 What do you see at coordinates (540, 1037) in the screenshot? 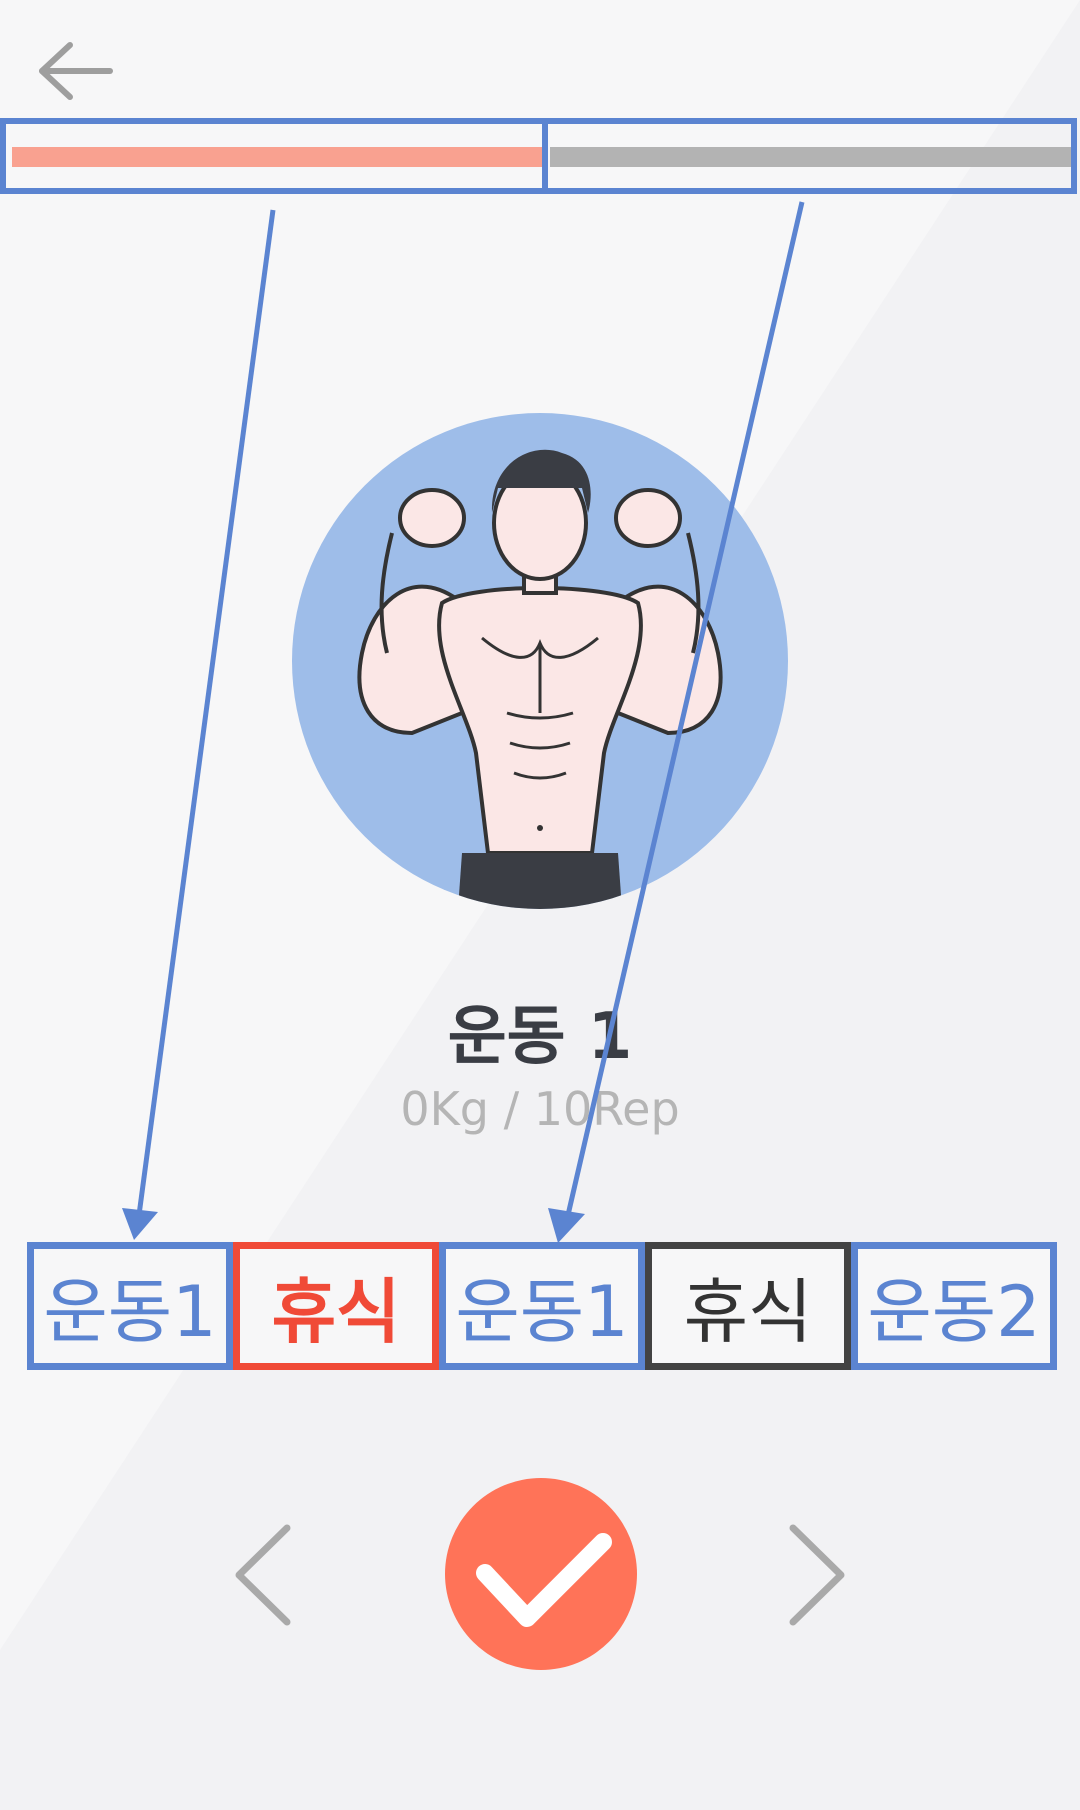
I see `exercise-name: 운동 1` at bounding box center [540, 1037].